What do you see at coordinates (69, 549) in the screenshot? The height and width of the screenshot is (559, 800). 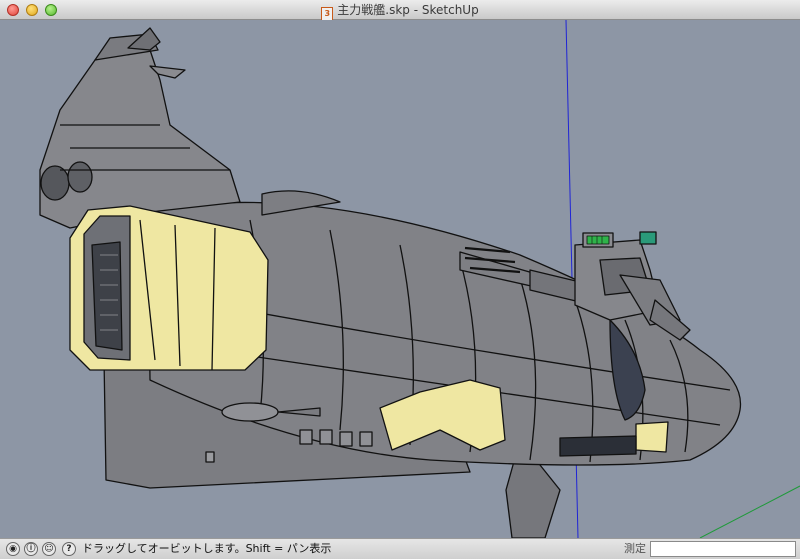 I see `help-icon: ?` at bounding box center [69, 549].